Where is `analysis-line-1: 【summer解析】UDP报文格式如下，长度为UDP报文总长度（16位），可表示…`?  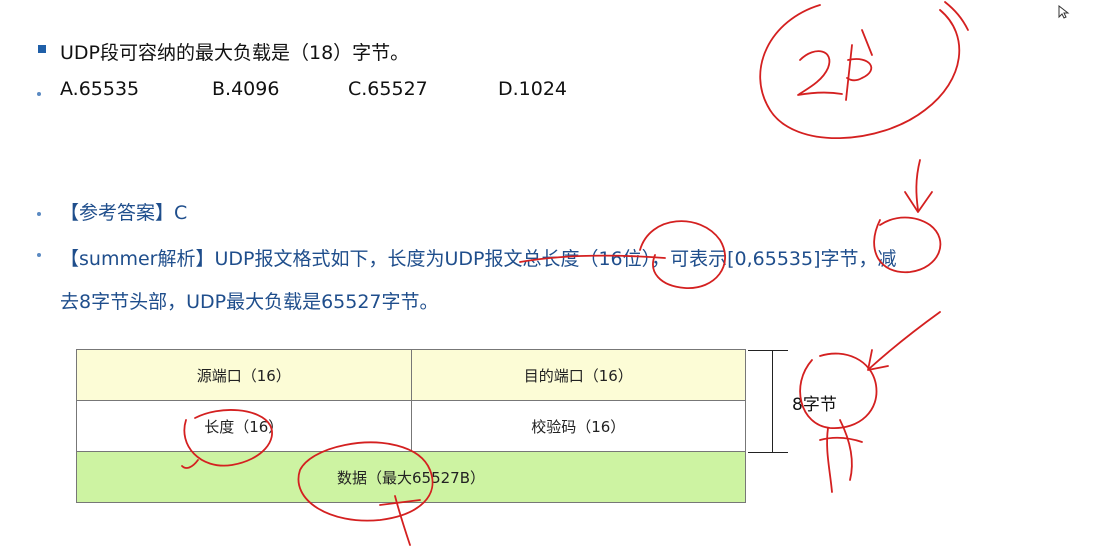 analysis-line-1: 【summer解析】UDP报文格式如下，长度为UDP报文总长度（16位），可表示… is located at coordinates (478, 259).